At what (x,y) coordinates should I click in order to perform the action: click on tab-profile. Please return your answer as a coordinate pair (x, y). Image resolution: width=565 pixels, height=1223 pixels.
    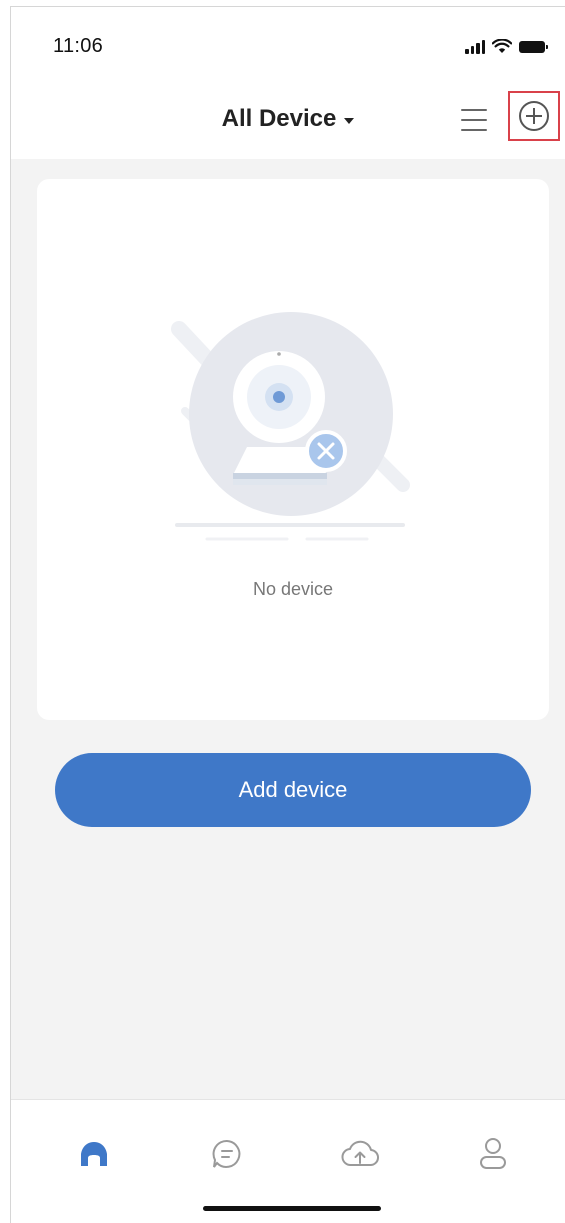
    Looking at the image, I should click on (493, 1154).